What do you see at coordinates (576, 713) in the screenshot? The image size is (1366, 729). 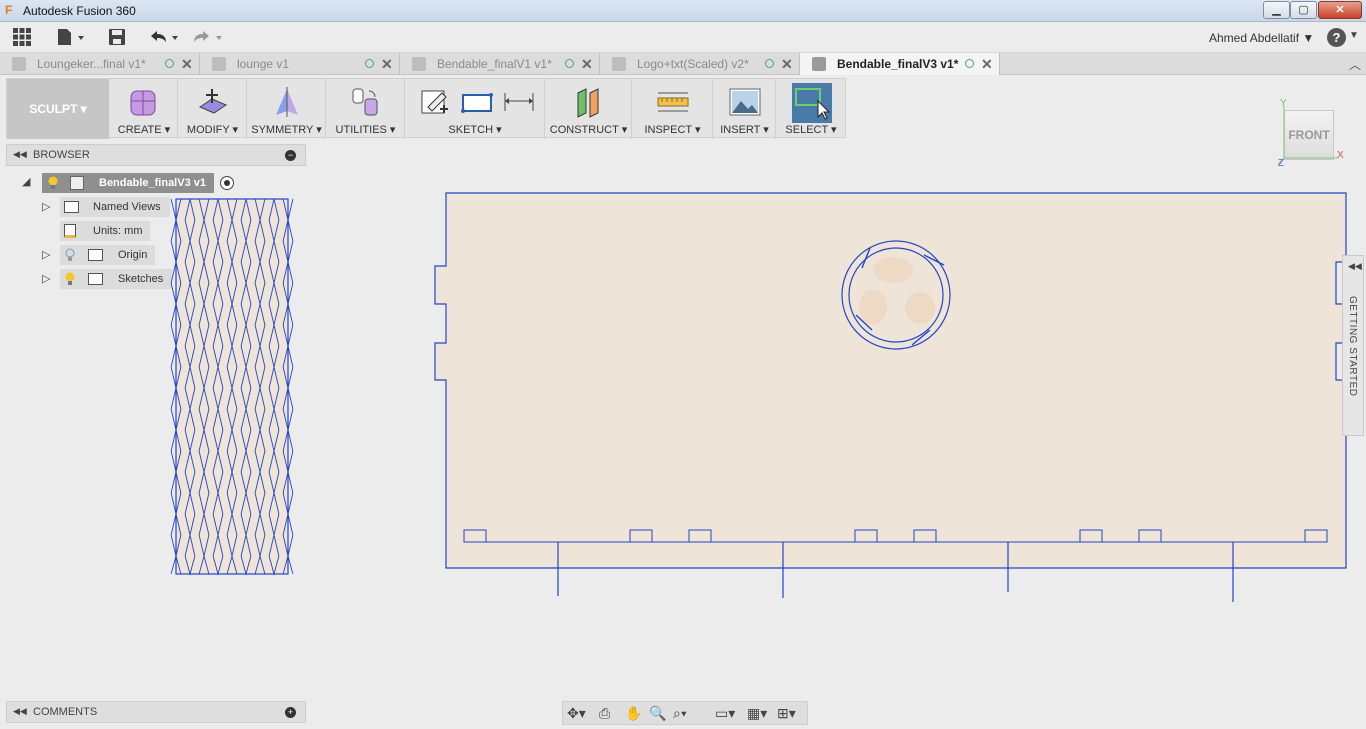 I see `orbit-icon: ✥▾` at bounding box center [576, 713].